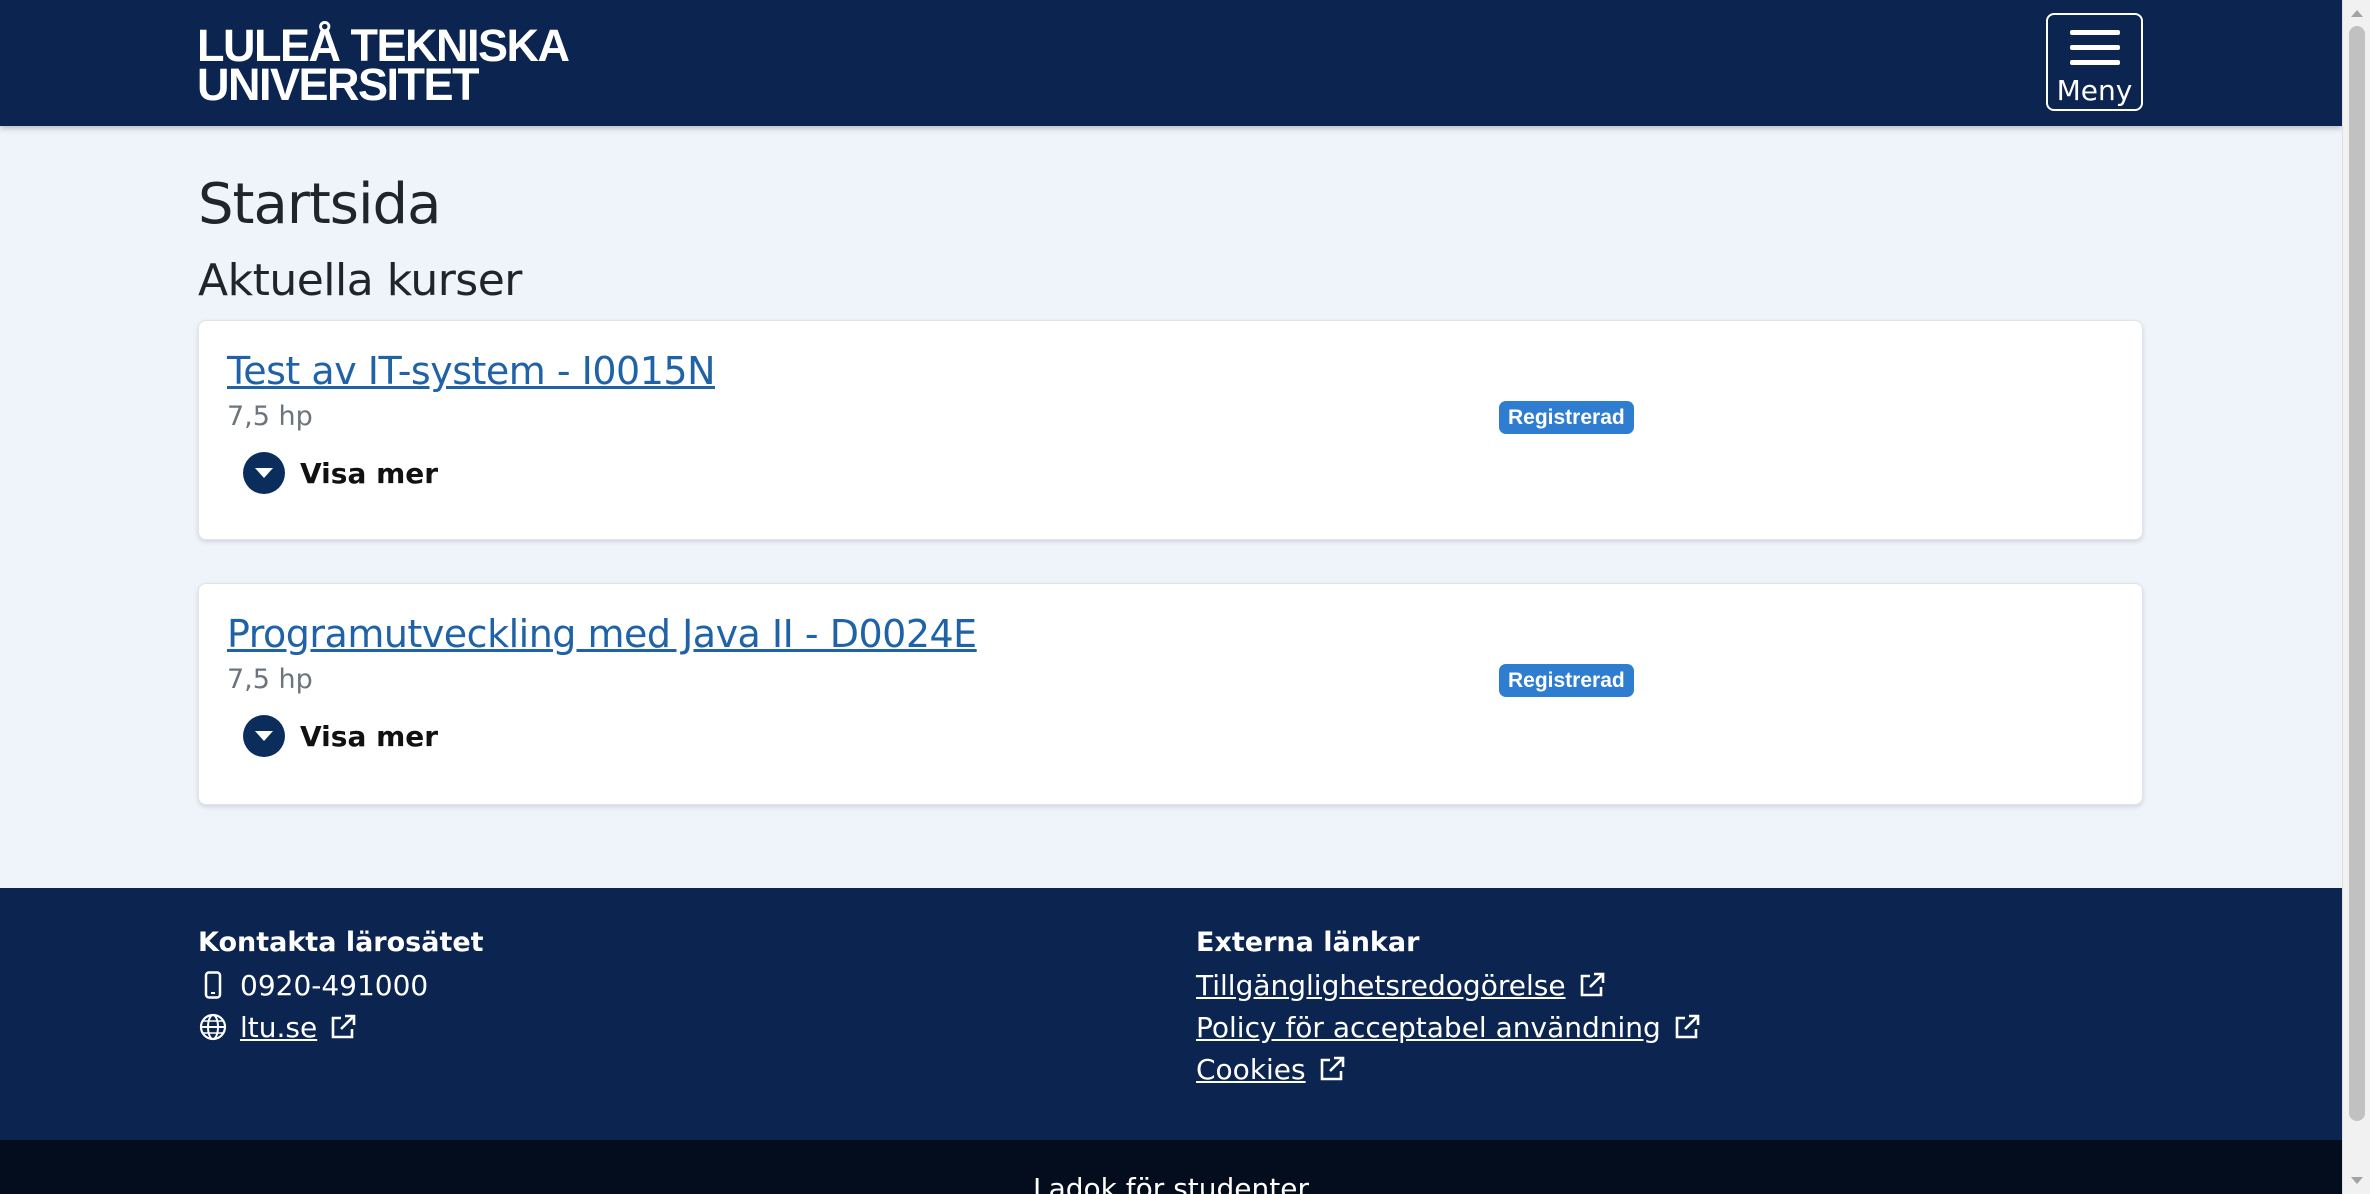 This screenshot has height=1194, width=2370. Describe the element at coordinates (341, 942) in the screenshot. I see `contact-heading: Kontakta lärosätet` at that location.